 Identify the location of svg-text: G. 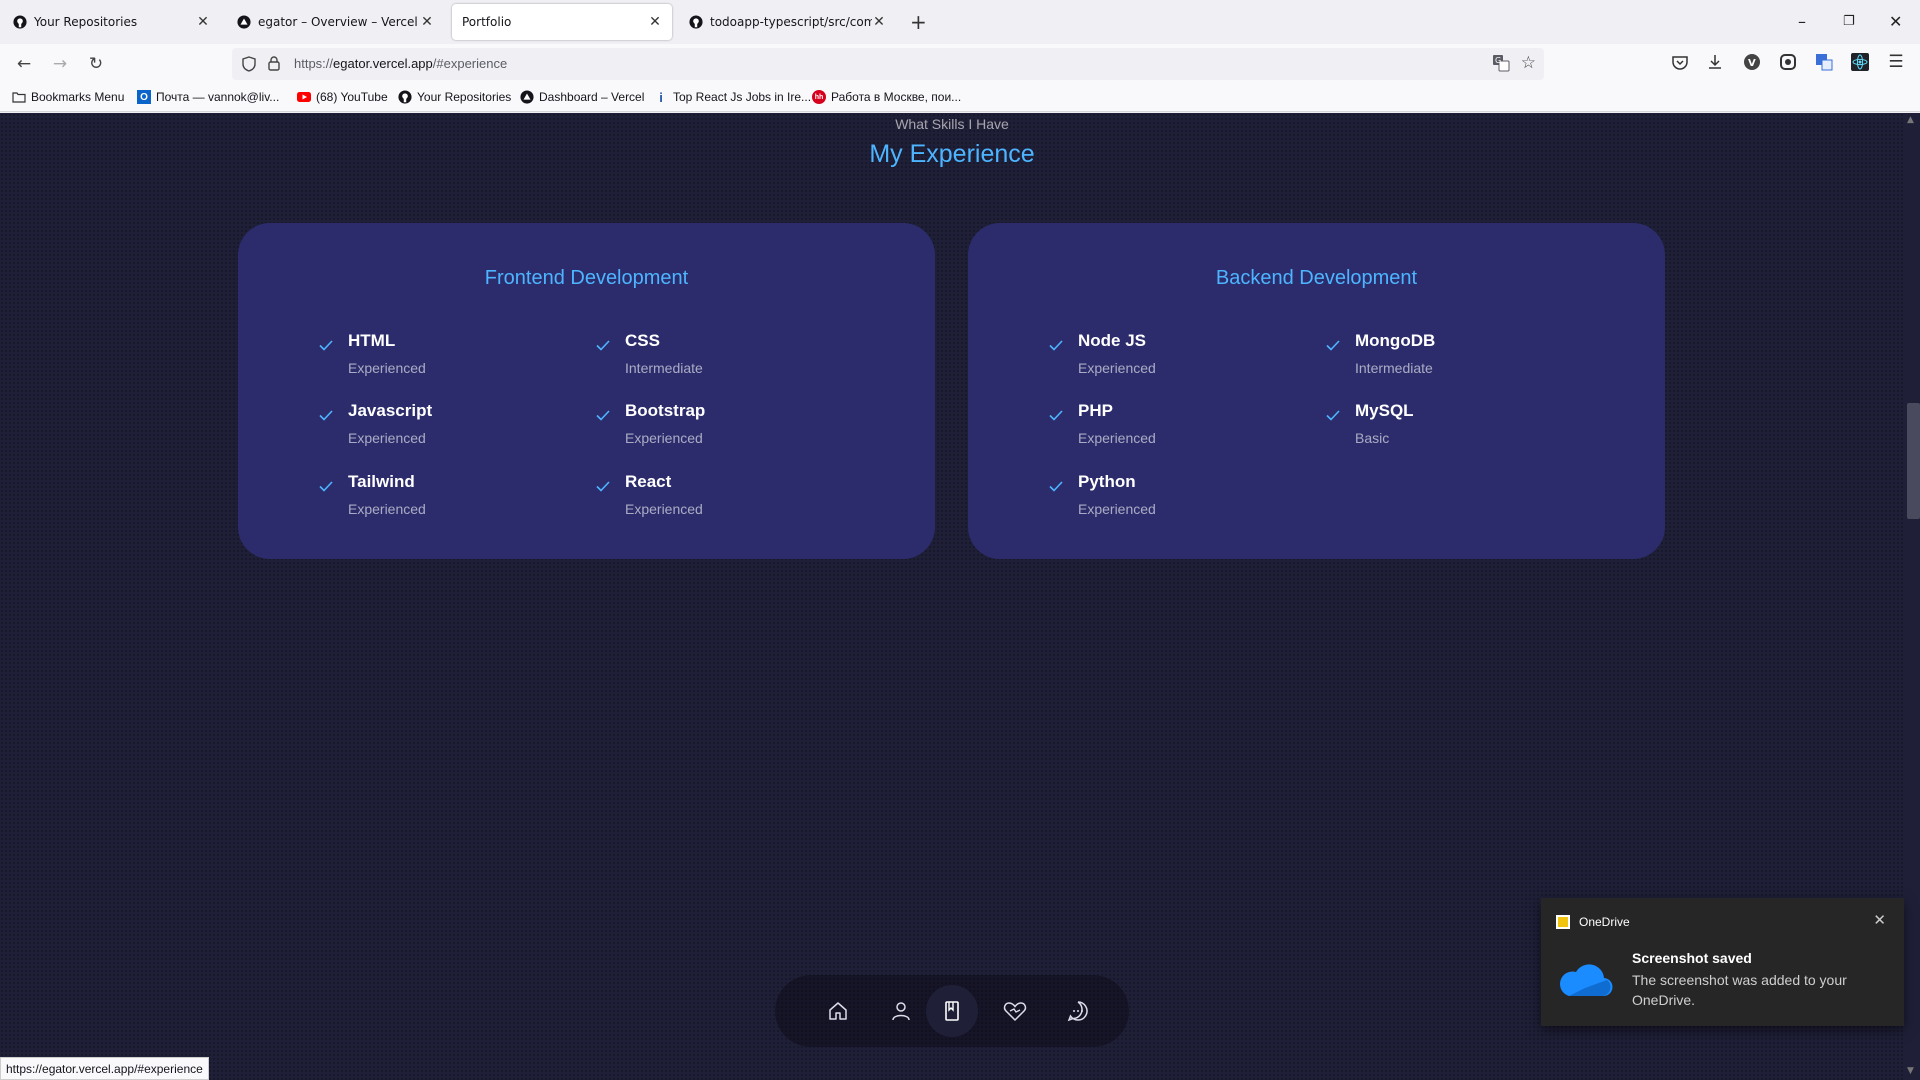
(1498, 60).